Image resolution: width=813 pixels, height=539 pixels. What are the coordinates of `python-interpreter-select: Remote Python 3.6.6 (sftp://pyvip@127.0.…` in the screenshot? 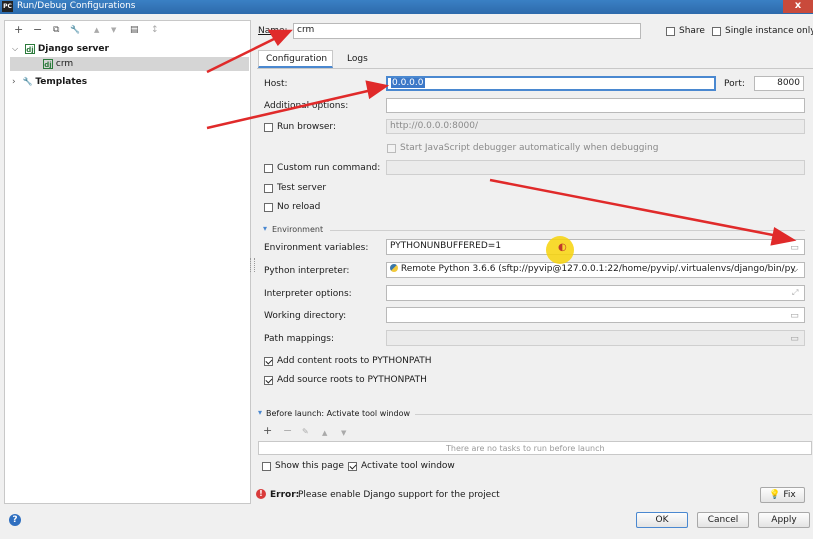 It's located at (595, 270).